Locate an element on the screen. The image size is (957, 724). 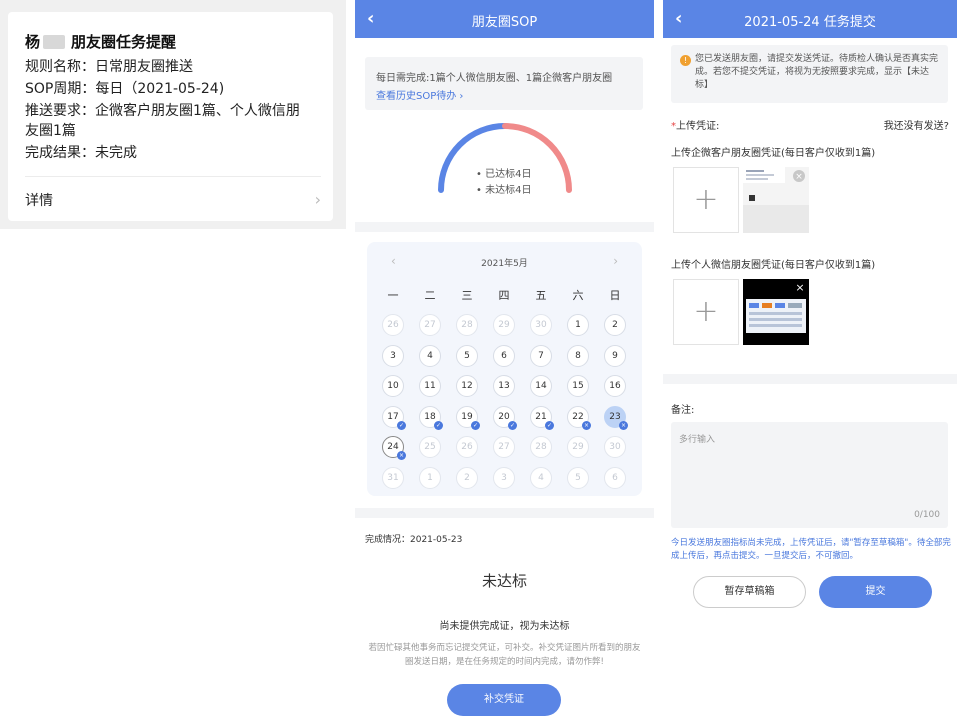
weekday-header: 日 is located at coordinates (615, 295).